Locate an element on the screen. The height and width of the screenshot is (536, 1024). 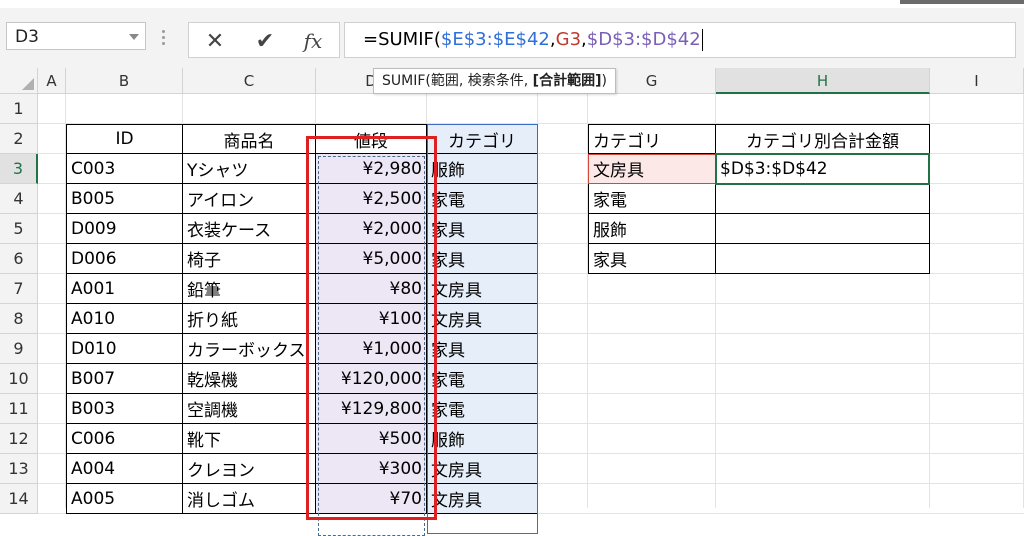
column-header-c: C is located at coordinates (249, 81).